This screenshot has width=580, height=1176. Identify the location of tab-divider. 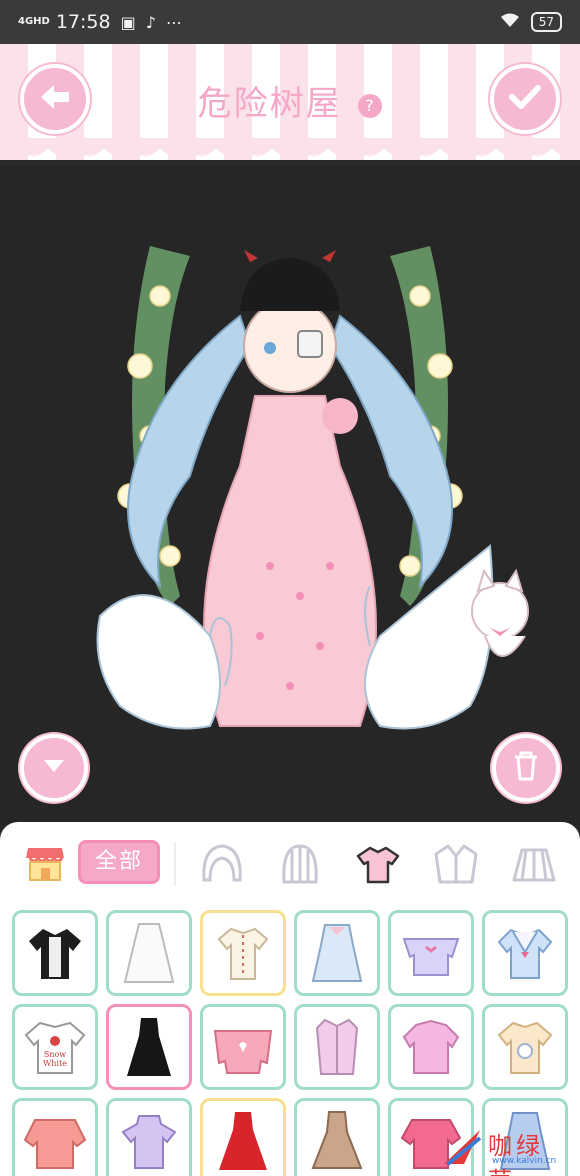
(175, 864).